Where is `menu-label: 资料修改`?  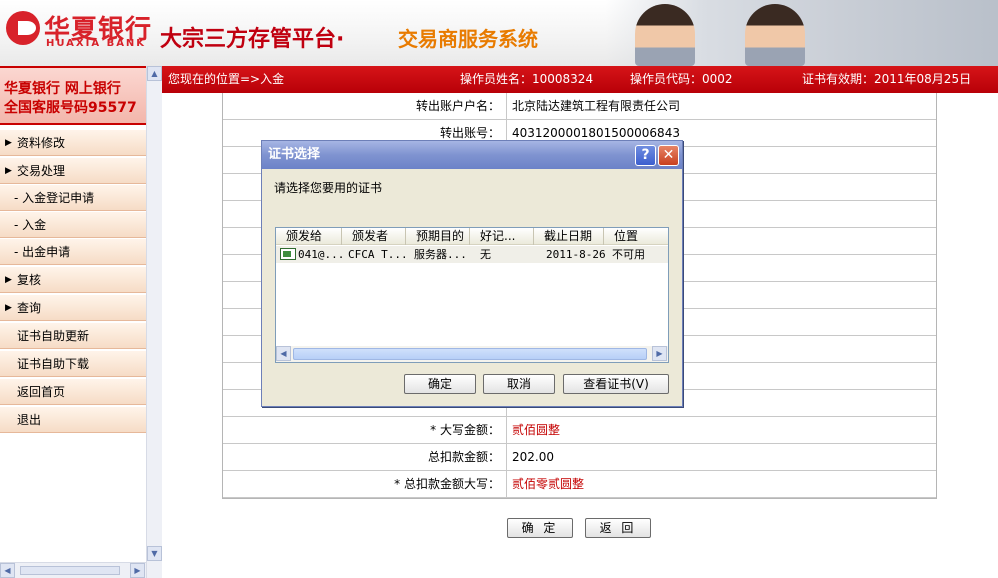
menu-label: 资料修改 is located at coordinates (41, 143).